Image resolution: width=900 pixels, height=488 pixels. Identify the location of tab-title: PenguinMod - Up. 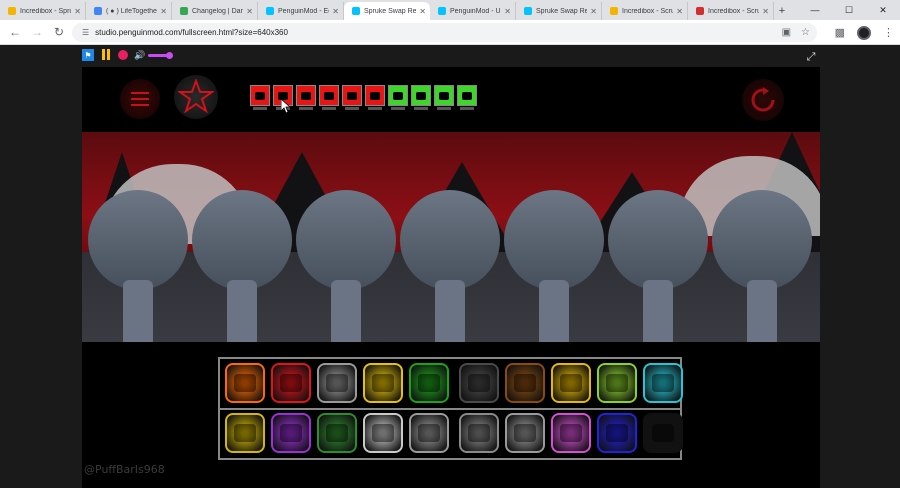
(476, 11).